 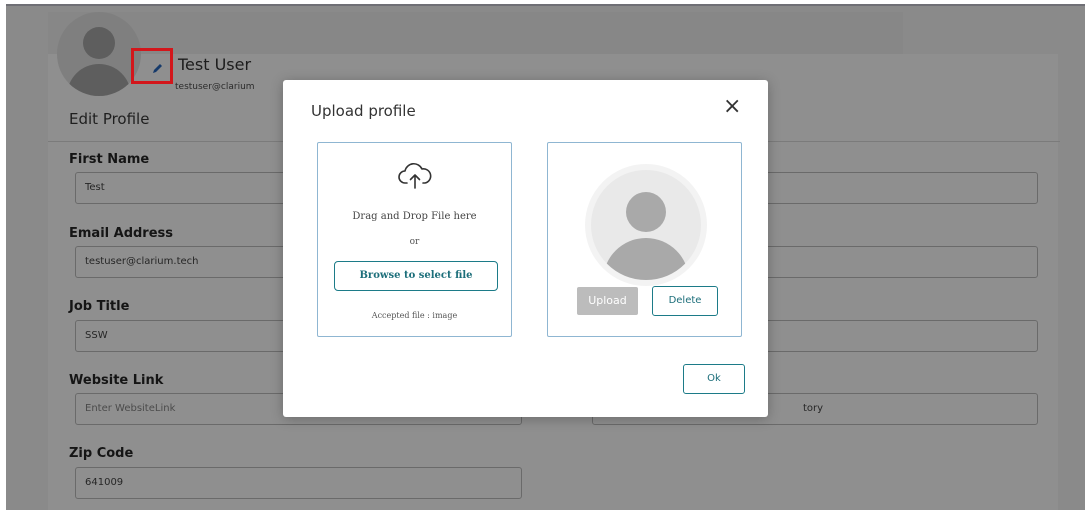 I want to click on avatar, so click(x=99, y=54).